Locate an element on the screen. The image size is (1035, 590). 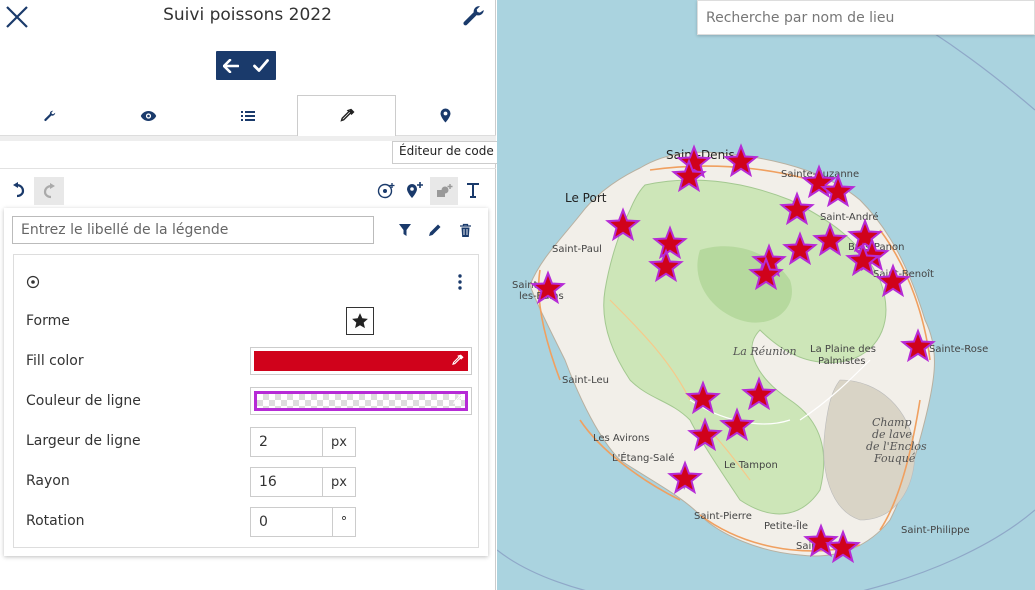
arrow-left-icon is located at coordinates (231, 65).